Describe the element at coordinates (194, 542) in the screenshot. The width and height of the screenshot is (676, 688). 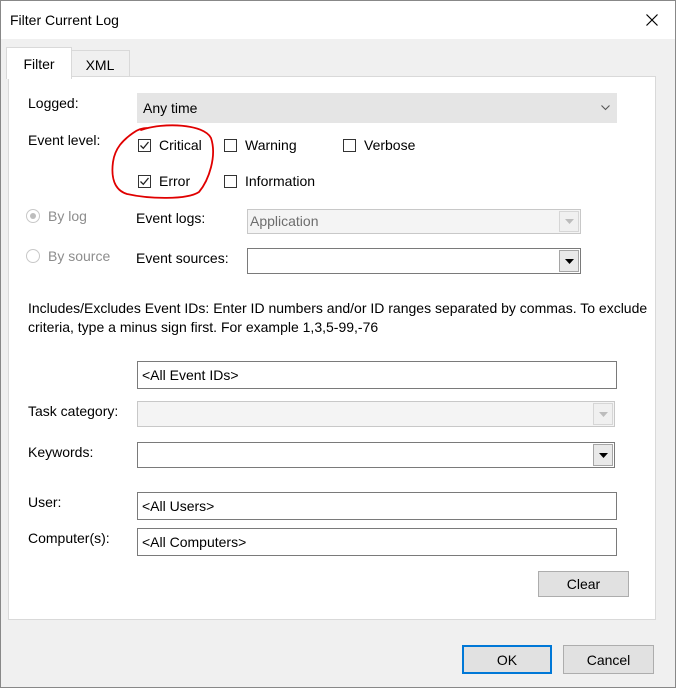
I see `computers-value: <All Computers>` at that location.